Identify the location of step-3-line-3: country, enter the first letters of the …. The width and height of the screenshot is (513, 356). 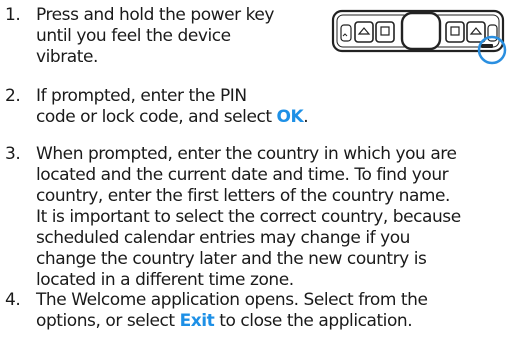
(243, 196).